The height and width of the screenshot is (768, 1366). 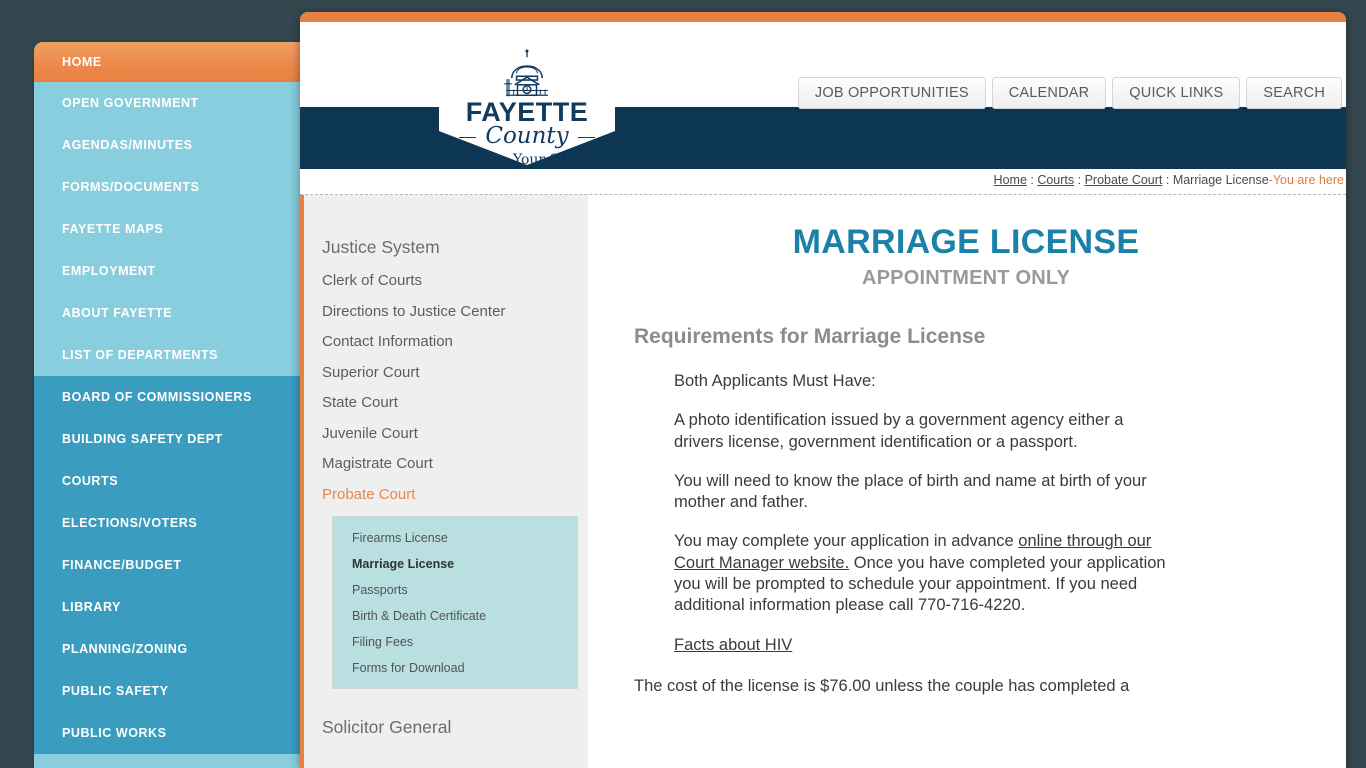 I want to click on navy-header-band, so click(x=823, y=138).